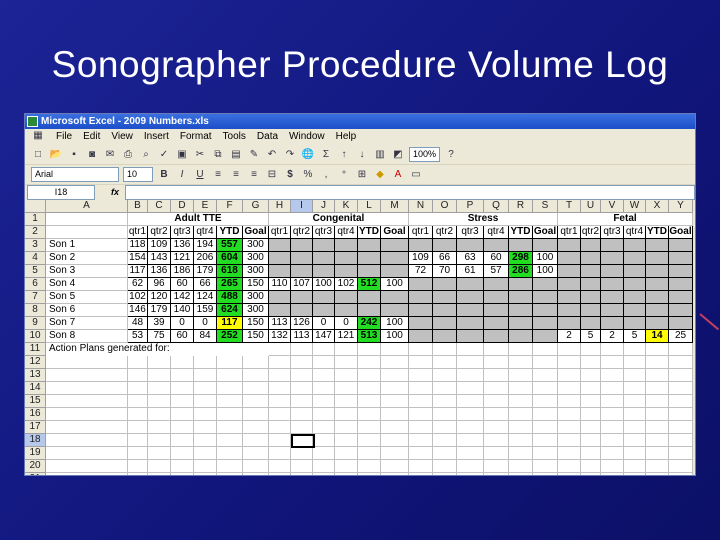  I want to click on merge-center-icon: ⊟, so click(272, 174).